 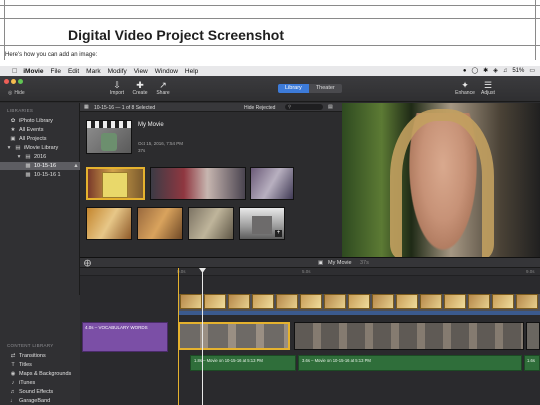 I want to click on library-icon: ▤, so click(x=18, y=148).